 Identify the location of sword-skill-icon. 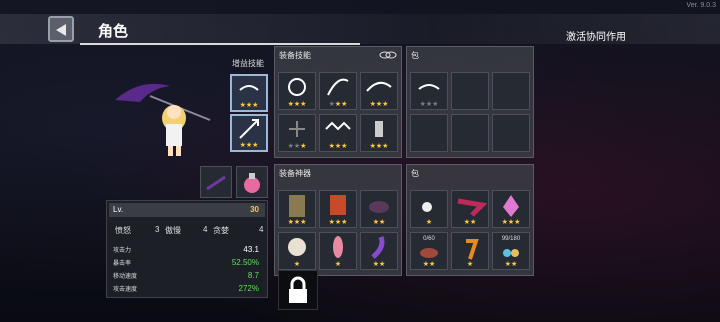
(249, 129).